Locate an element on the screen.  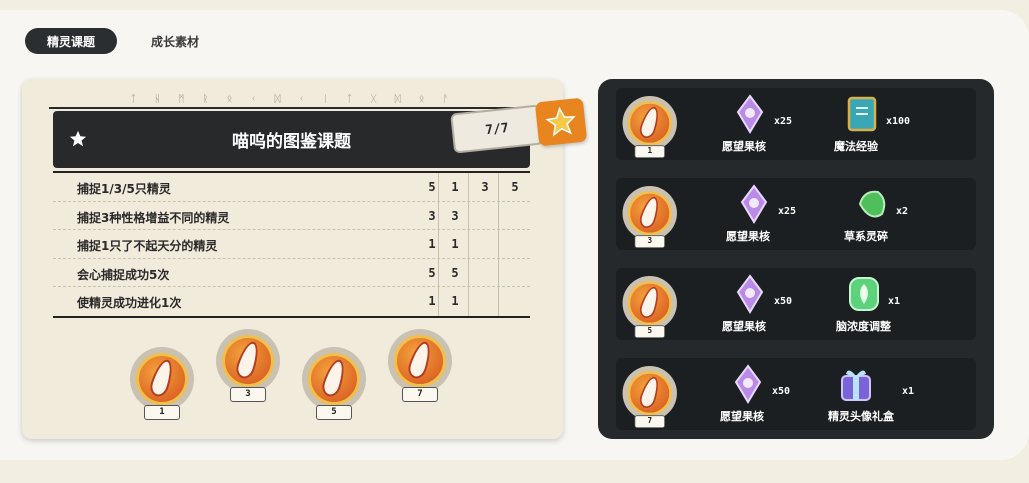
table-row: 会心捕捉成功5次 5 5 is located at coordinates (291, 273).